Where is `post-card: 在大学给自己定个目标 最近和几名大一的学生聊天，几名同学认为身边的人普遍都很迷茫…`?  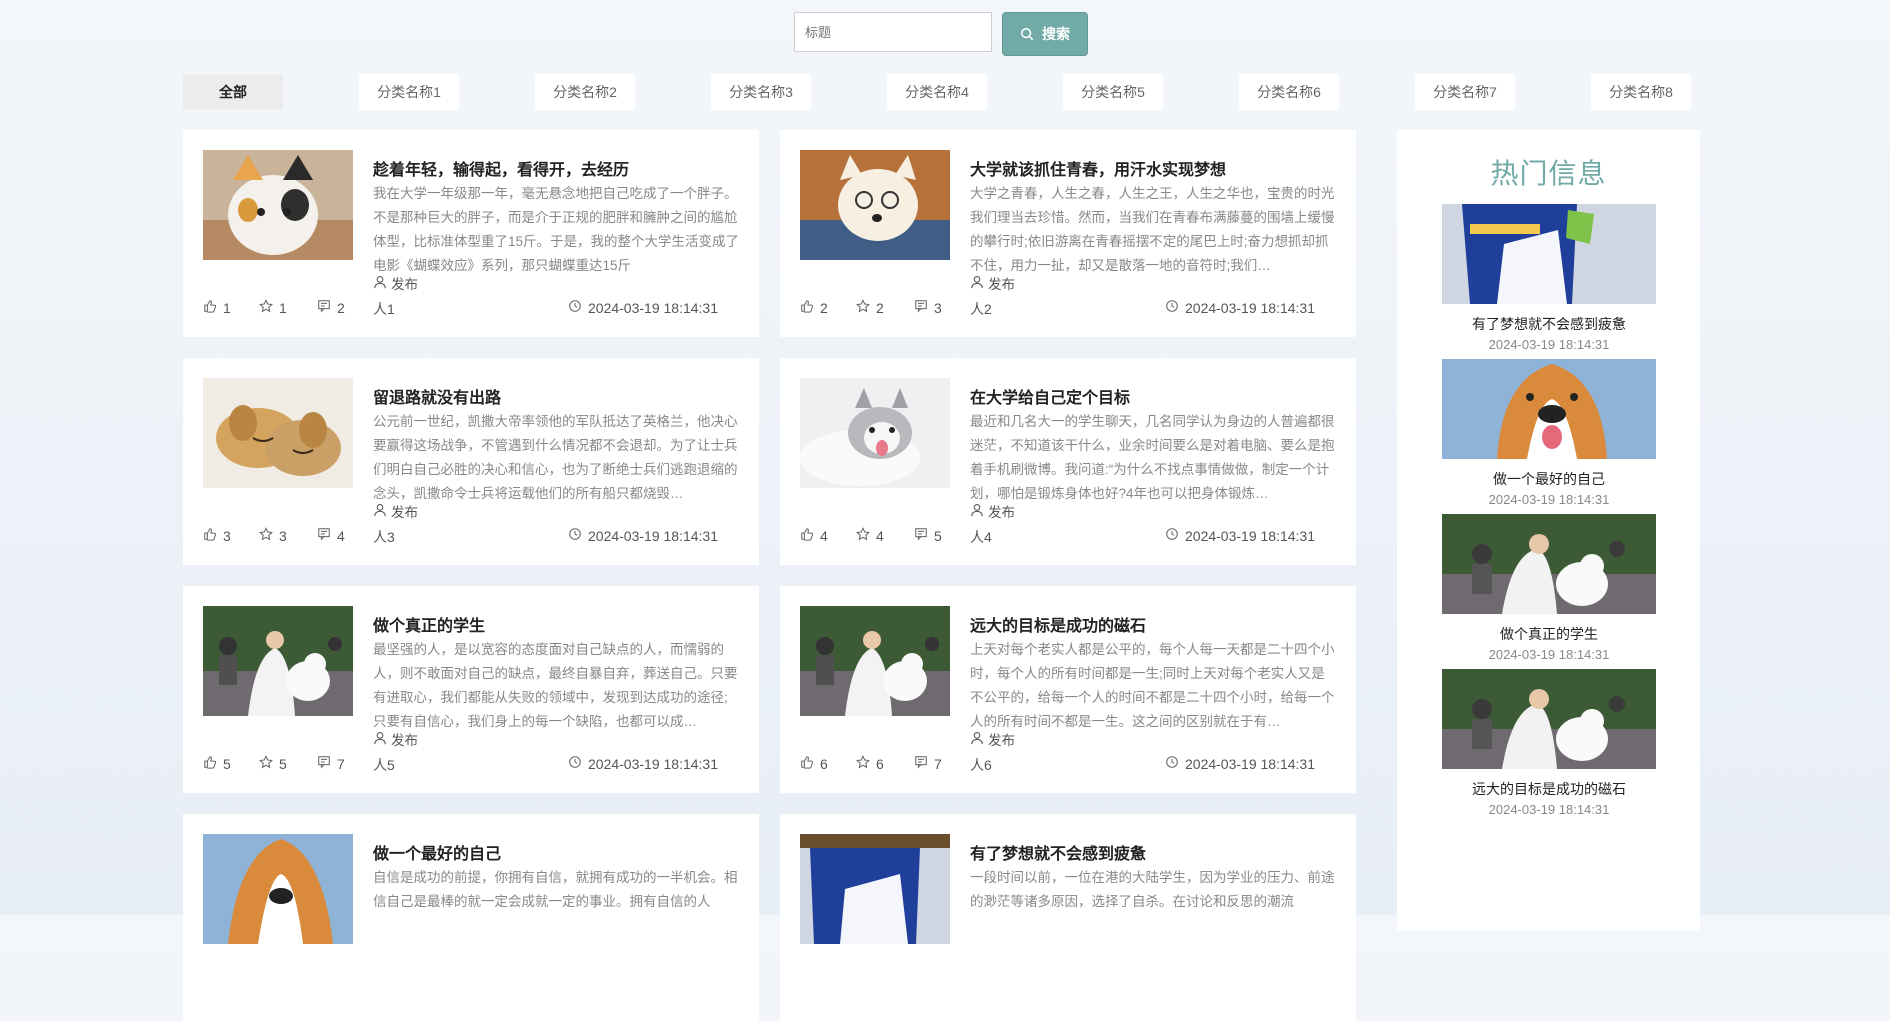 post-card: 在大学给自己定个目标 最近和几名大一的学生聊天，几名同学认为身边的人普遍都很迷茫… is located at coordinates (1068, 461).